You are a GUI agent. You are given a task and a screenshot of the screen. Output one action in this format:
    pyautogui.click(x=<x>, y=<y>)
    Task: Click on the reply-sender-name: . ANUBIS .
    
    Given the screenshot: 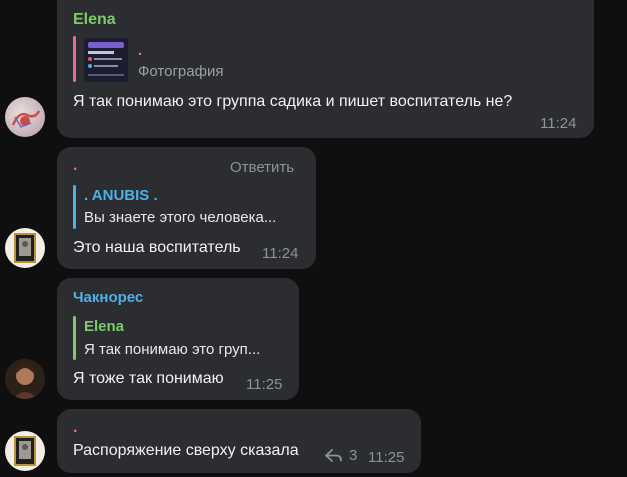 What is the action you would take?
    pyautogui.click(x=121, y=195)
    